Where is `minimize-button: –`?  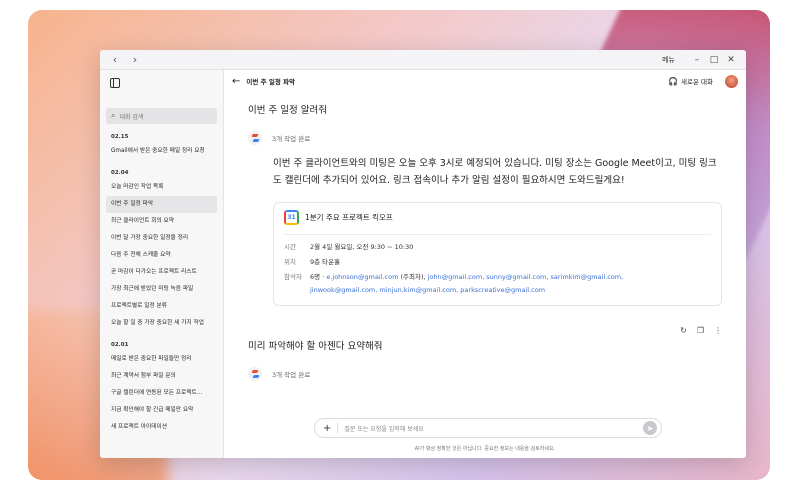
minimize-button: – is located at coordinates (697, 60).